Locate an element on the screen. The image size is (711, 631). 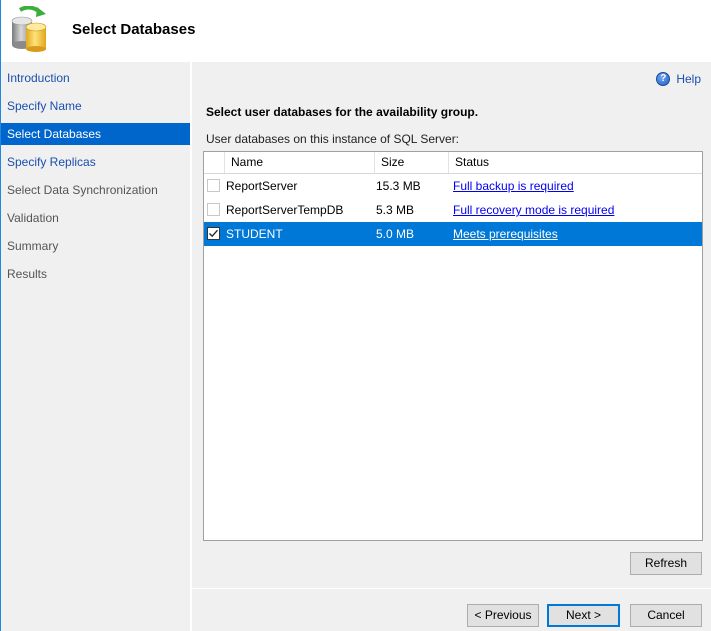
checkmark-icon is located at coordinates (213, 233).